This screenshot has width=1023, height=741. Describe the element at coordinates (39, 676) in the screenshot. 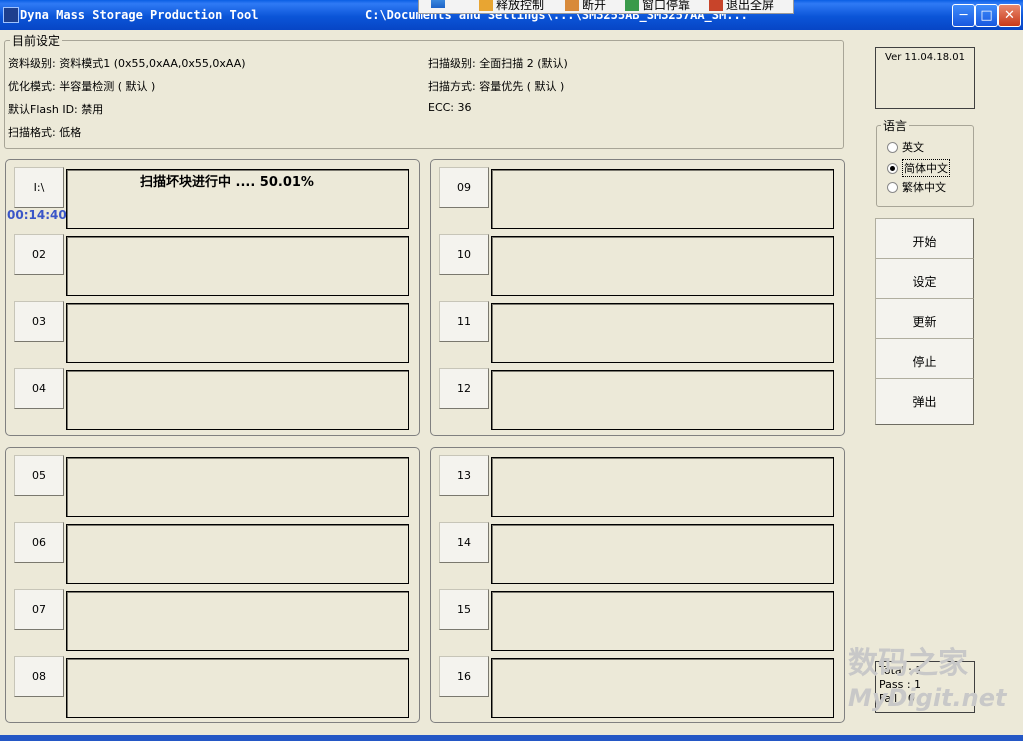

I see `port-button-8: 08` at that location.